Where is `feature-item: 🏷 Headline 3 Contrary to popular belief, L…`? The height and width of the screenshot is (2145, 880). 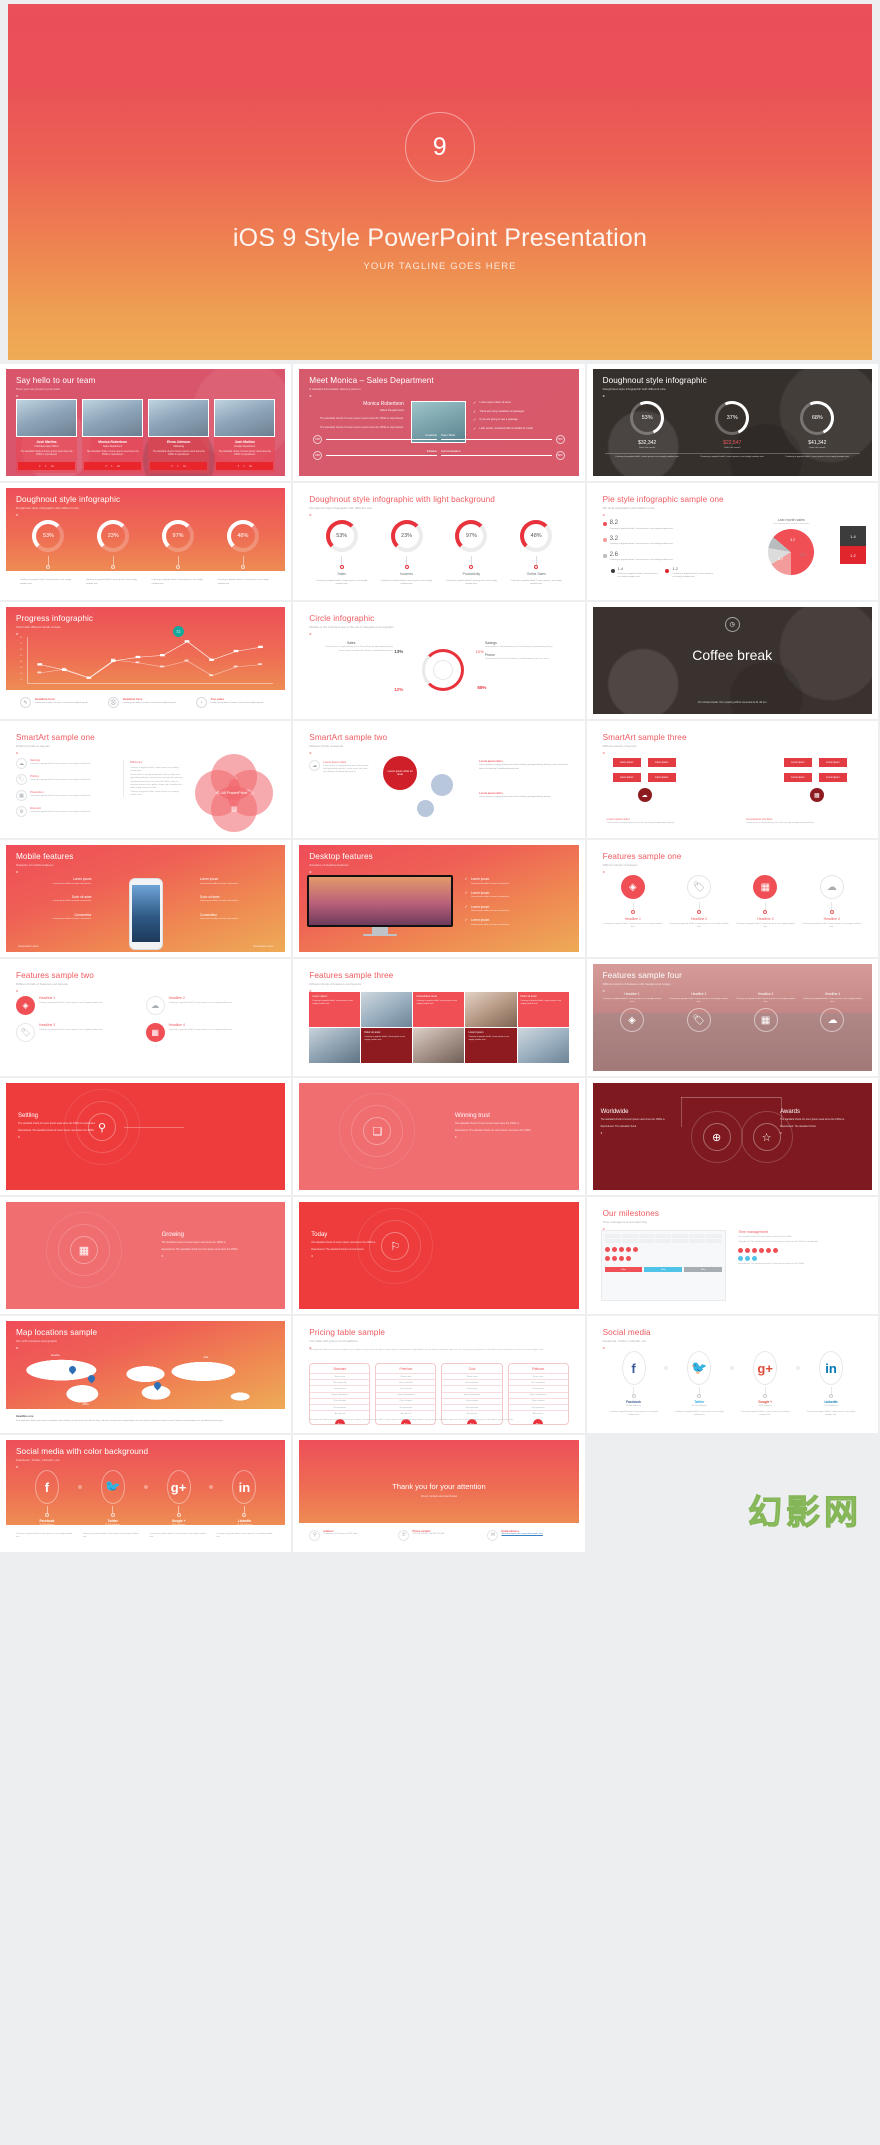
feature-item: 🏷 Headline 3 Contrary to popular belief, L… is located at coordinates (81, 1032).